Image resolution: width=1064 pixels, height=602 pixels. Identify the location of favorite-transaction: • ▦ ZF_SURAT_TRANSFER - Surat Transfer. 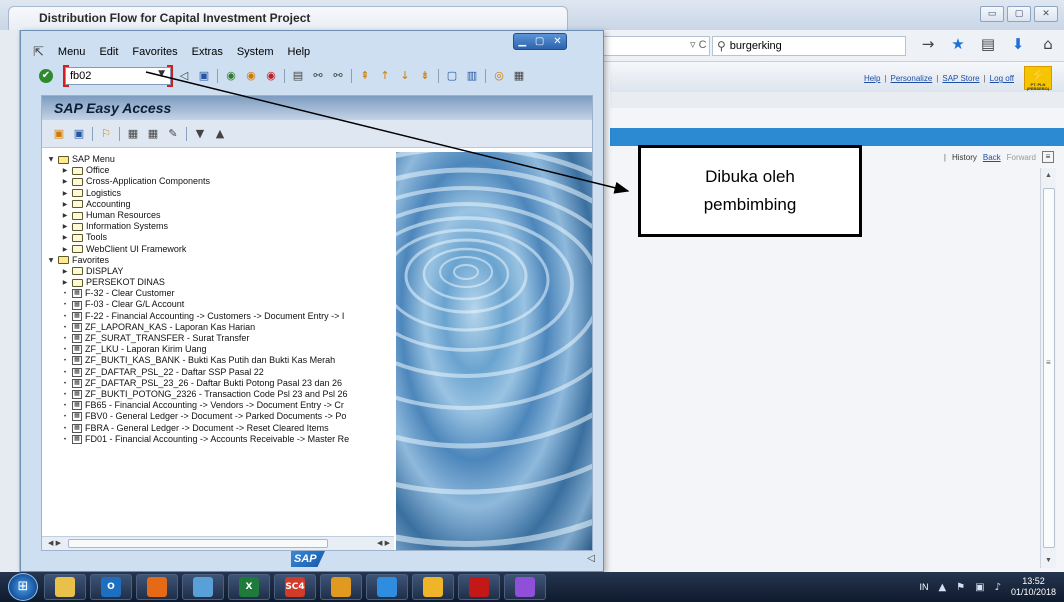
(218, 338).